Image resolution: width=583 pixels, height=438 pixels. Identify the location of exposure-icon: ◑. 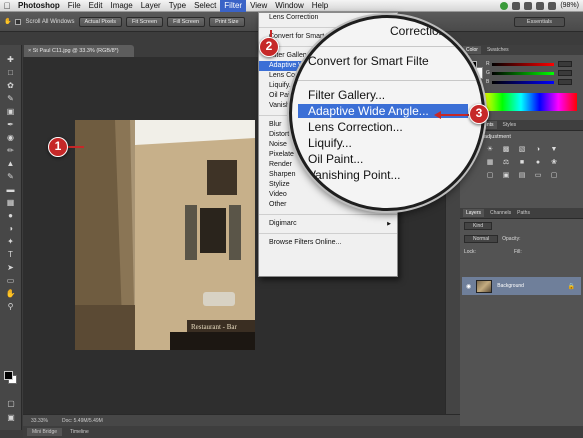
(538, 150).